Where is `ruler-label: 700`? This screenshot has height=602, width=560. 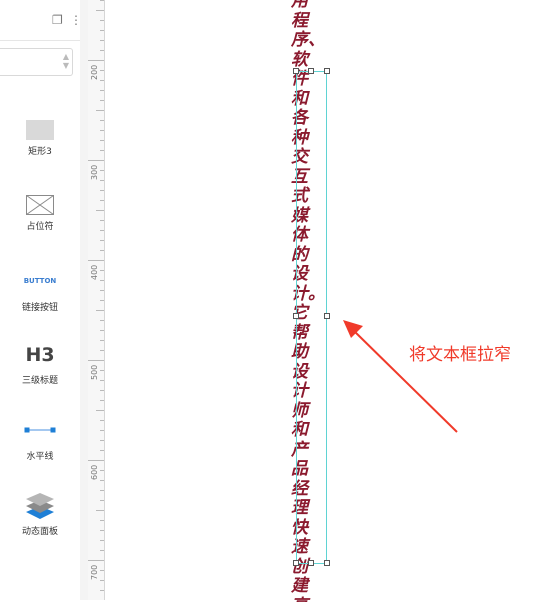 ruler-label: 700 is located at coordinates (94, 572).